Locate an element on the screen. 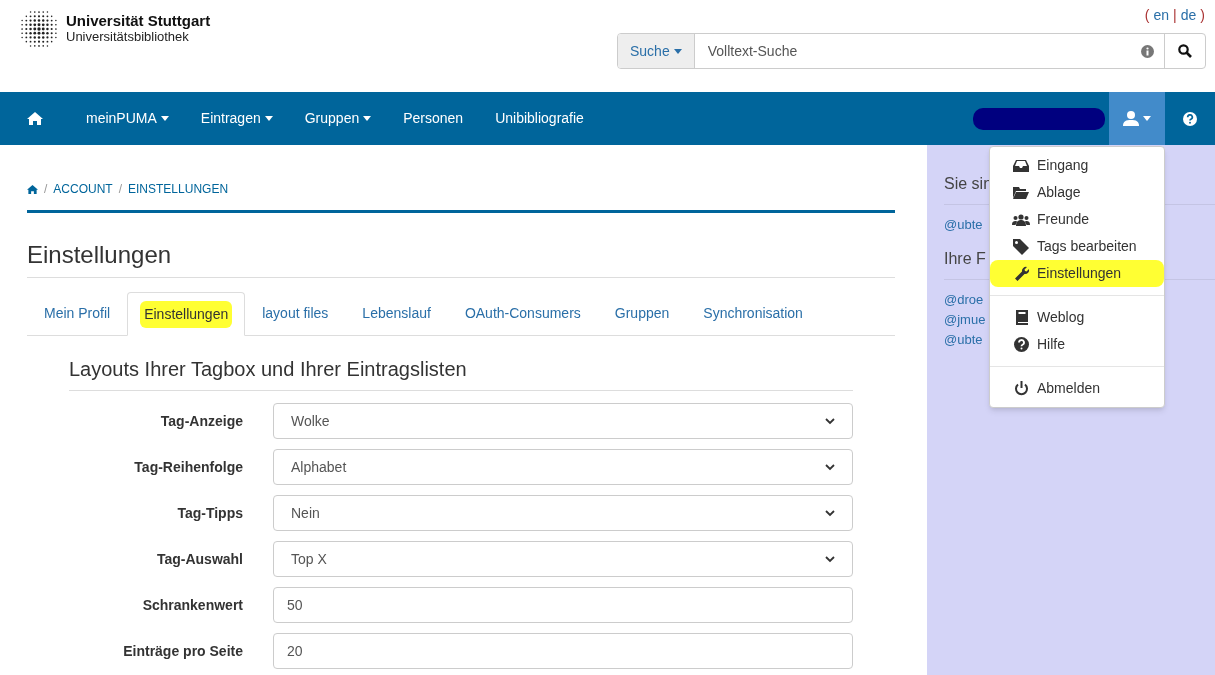 Image resolution: width=1215 pixels, height=675 pixels. university-logo-icon is located at coordinates (39, 29).